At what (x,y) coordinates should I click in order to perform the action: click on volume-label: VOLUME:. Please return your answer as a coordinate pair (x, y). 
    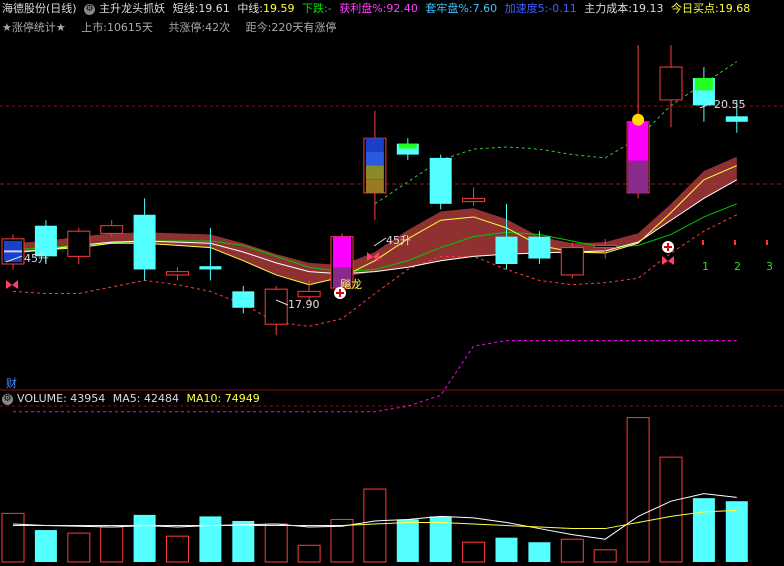
    Looking at the image, I should click on (42, 398).